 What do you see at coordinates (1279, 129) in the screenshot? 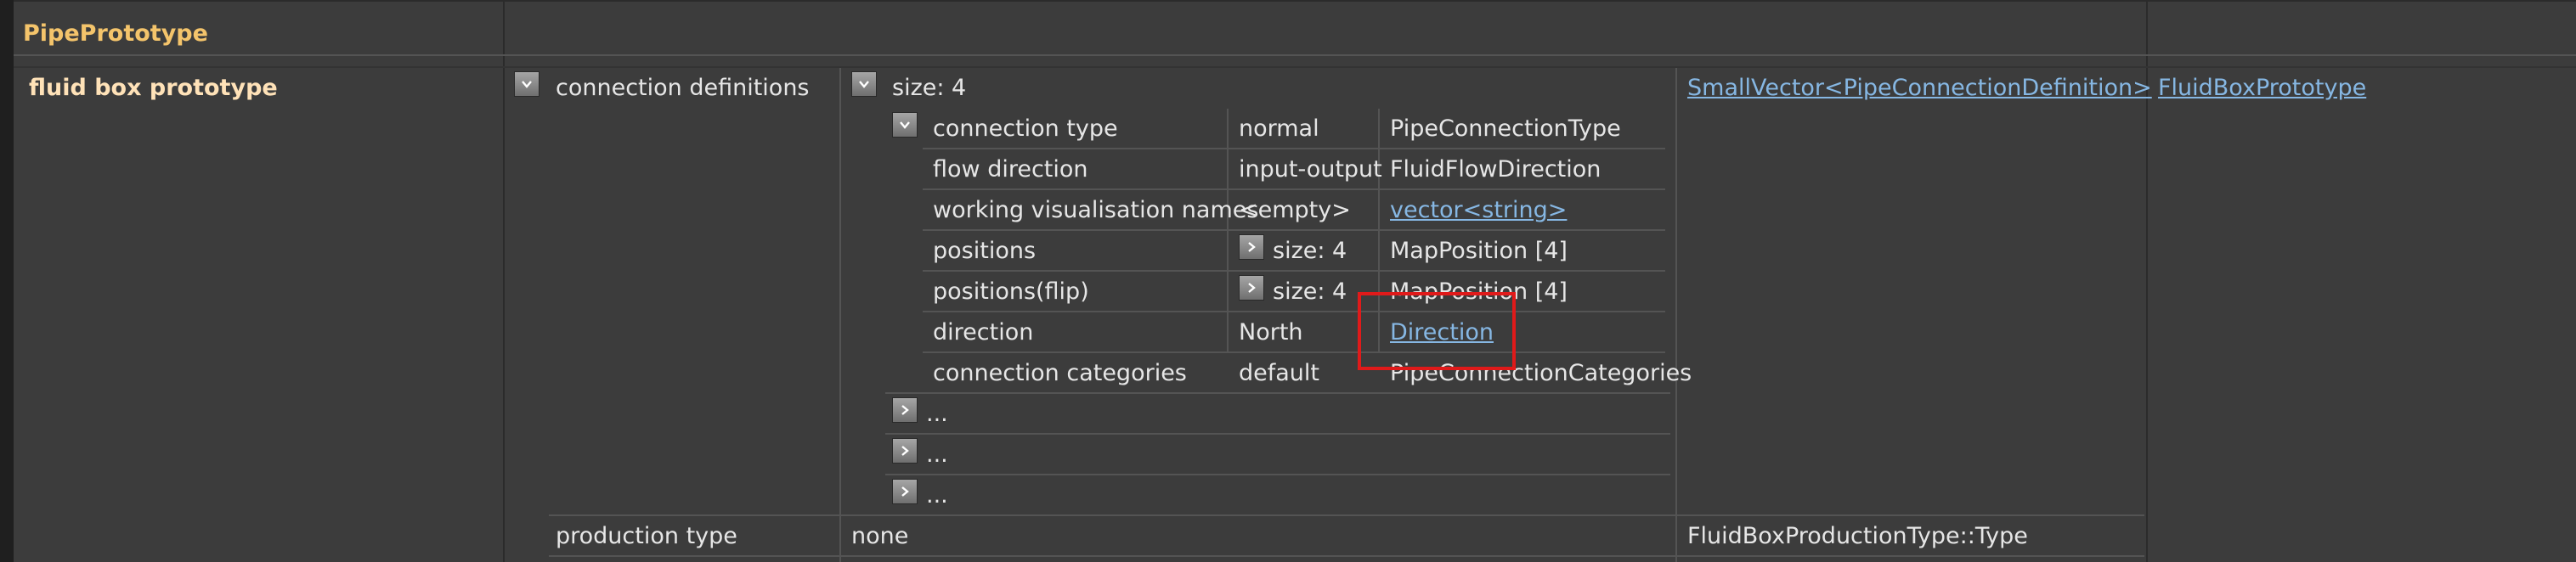
I see `field-value: normal` at bounding box center [1279, 129].